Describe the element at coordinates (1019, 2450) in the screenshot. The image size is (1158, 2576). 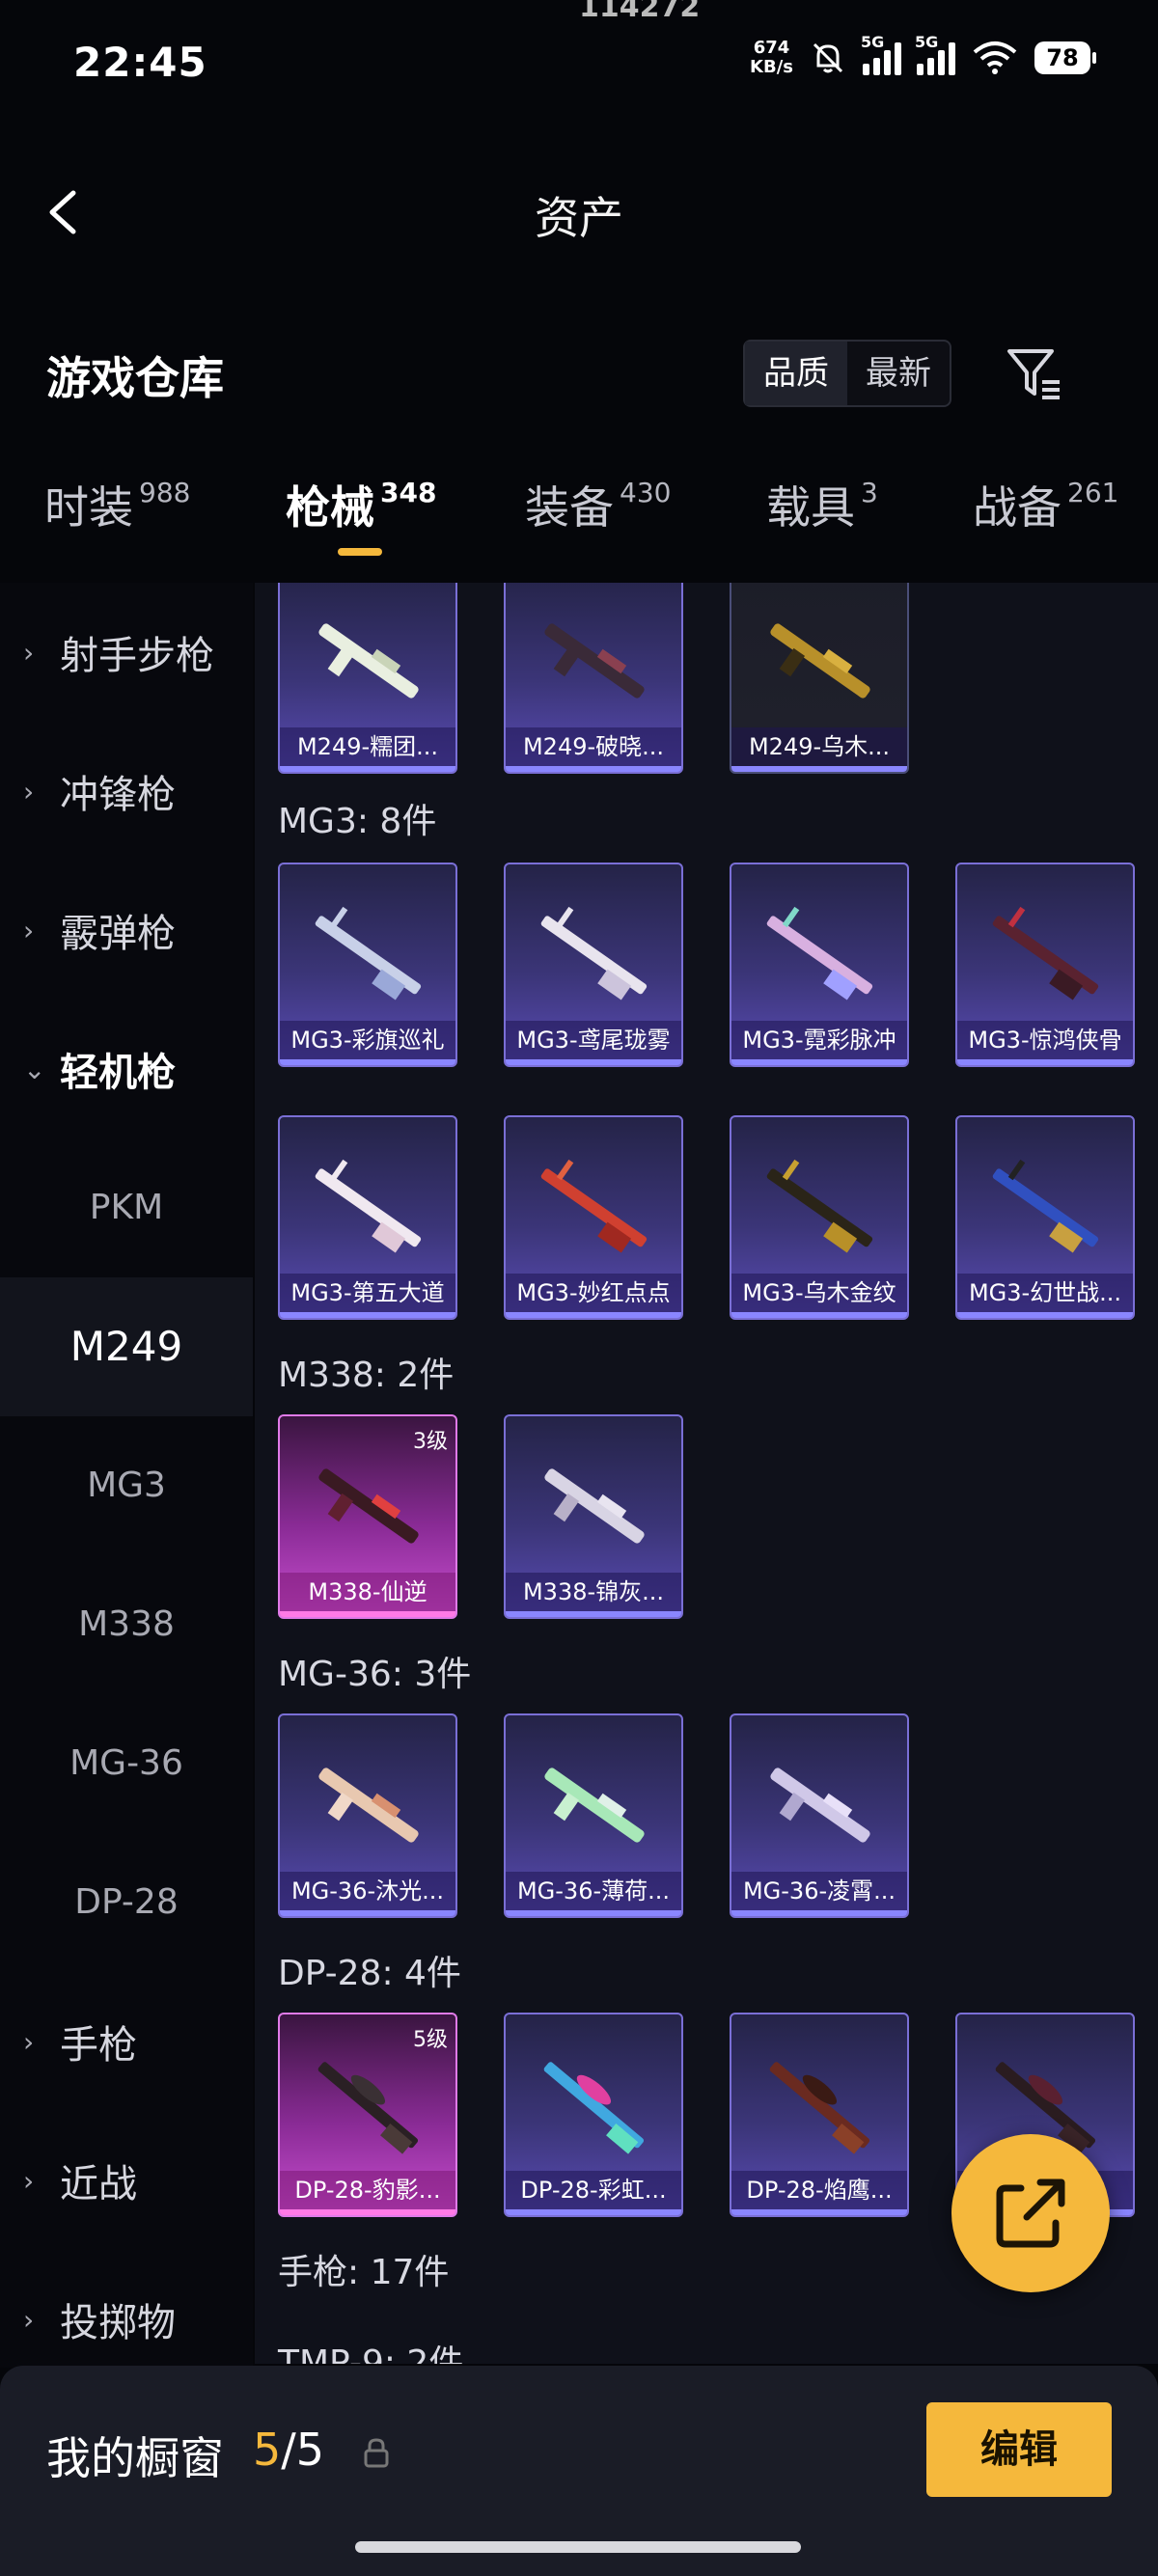
I see `edit-button: 编辑` at that location.